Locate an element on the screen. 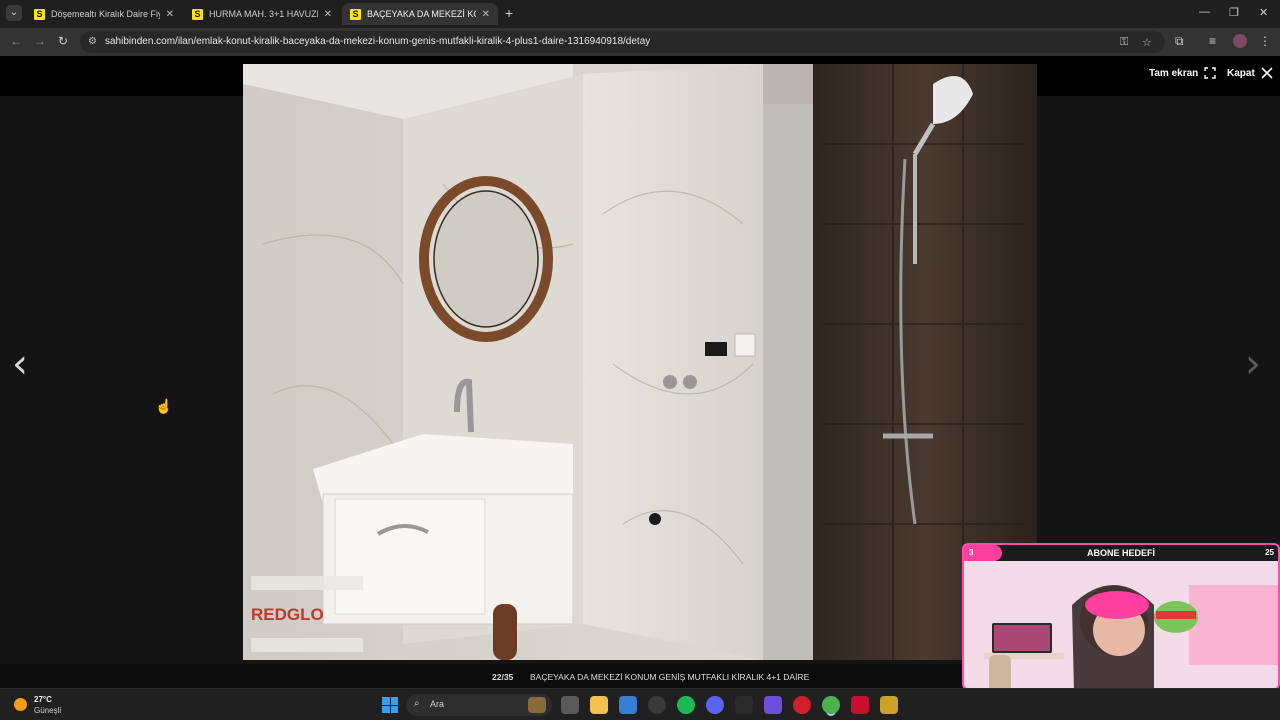 This screenshot has height=720, width=1280. new-tab-button: + is located at coordinates (509, 13).